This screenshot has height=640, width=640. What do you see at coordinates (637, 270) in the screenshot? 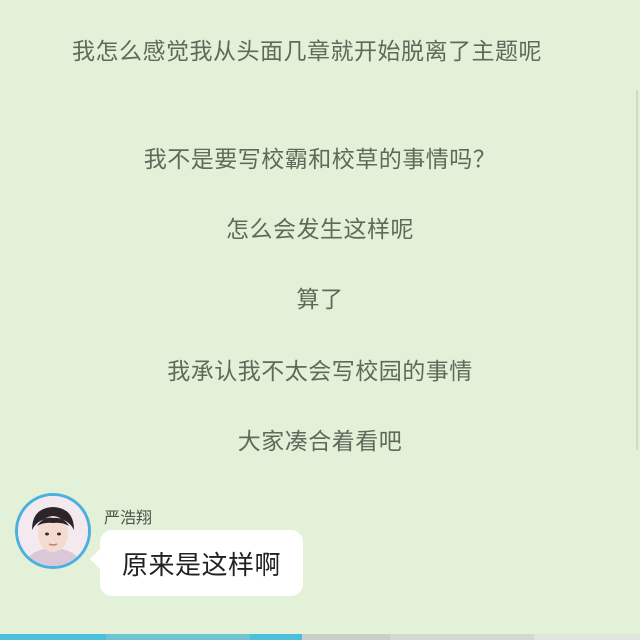
I see `scrollbar-thumb` at bounding box center [637, 270].